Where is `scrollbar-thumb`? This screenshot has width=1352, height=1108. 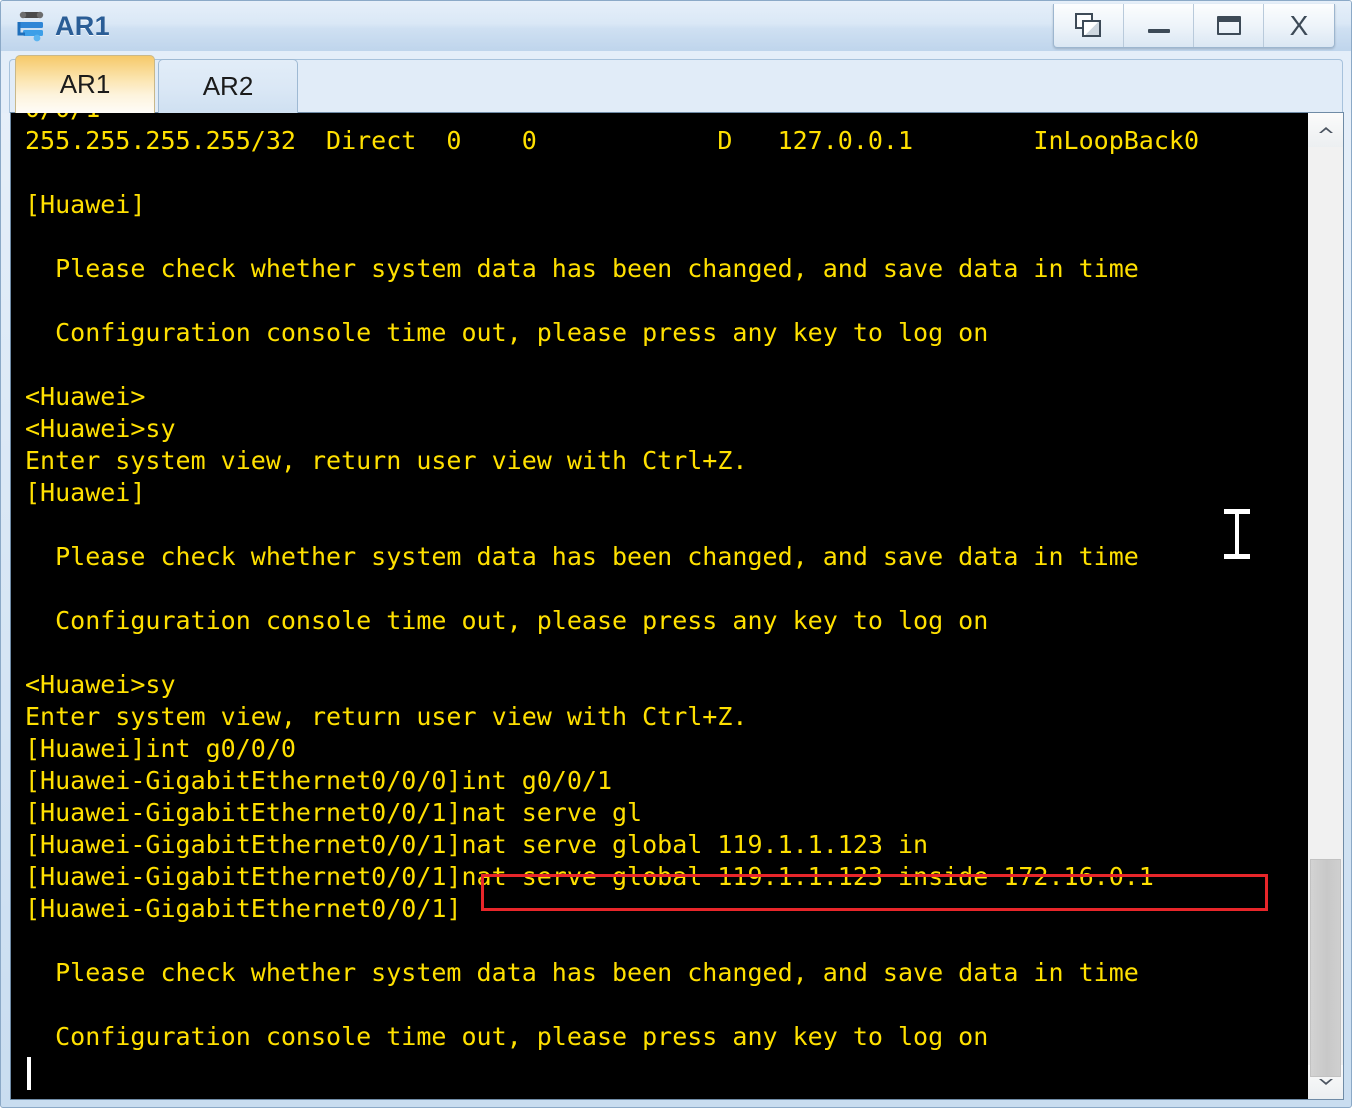 scrollbar-thumb is located at coordinates (1325, 968).